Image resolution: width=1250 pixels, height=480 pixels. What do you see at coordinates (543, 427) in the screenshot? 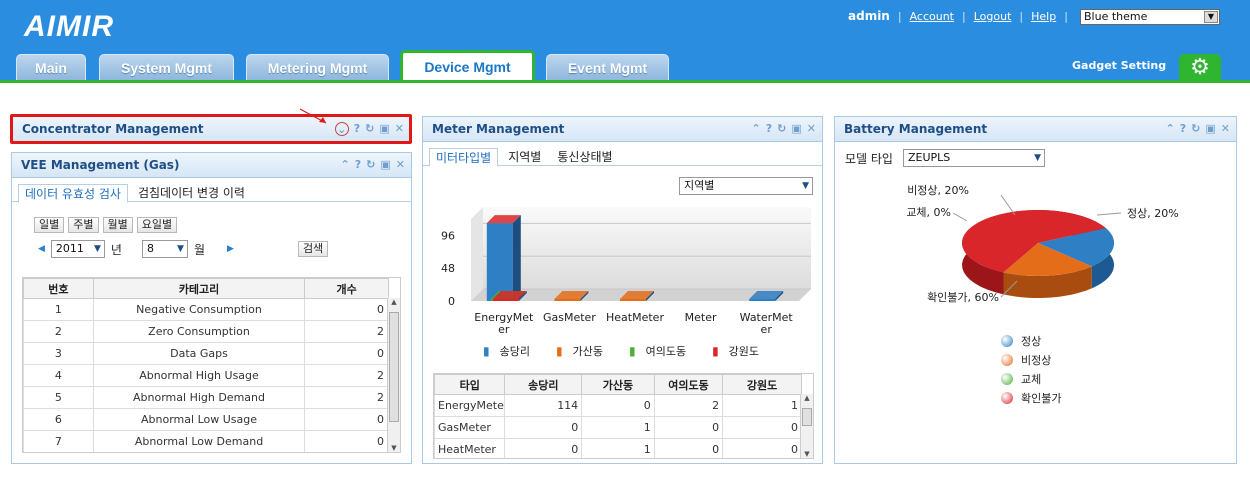
I see `meter-cell: 0` at bounding box center [543, 427].